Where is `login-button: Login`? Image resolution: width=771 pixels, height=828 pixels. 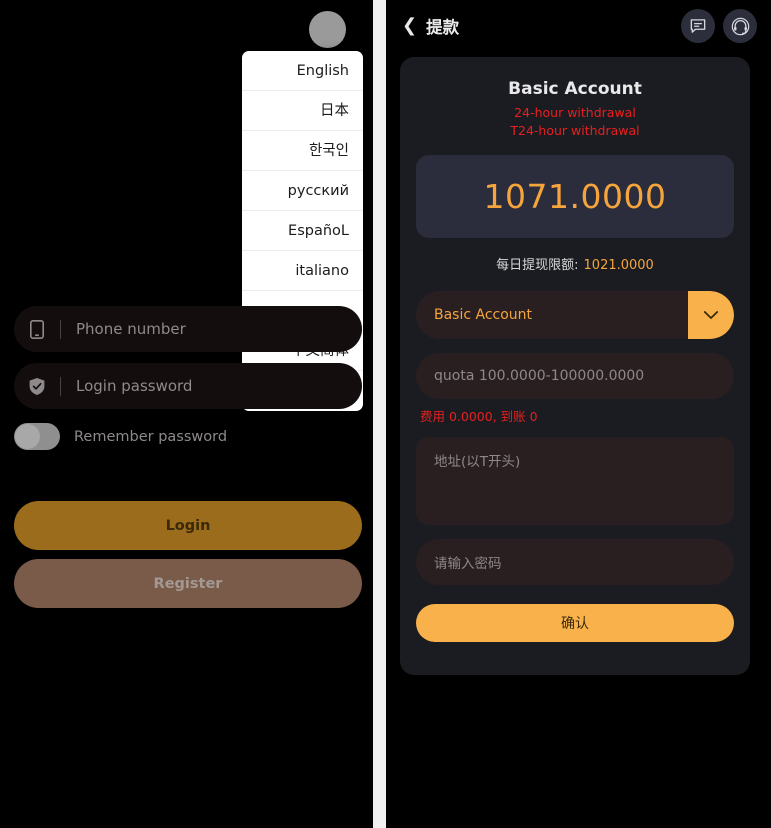 login-button: Login is located at coordinates (188, 525).